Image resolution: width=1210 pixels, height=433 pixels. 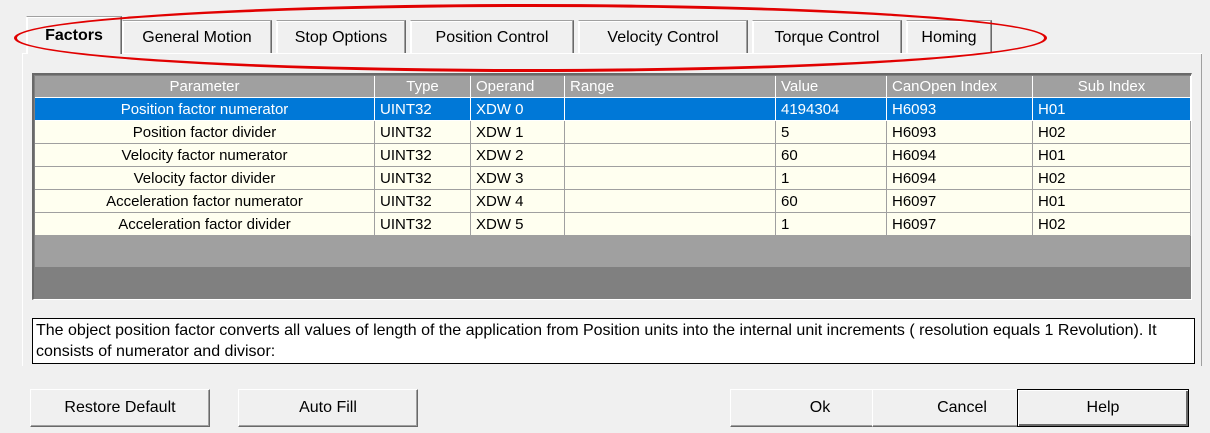 I want to click on cell-operand: XDW 3, so click(x=518, y=178).